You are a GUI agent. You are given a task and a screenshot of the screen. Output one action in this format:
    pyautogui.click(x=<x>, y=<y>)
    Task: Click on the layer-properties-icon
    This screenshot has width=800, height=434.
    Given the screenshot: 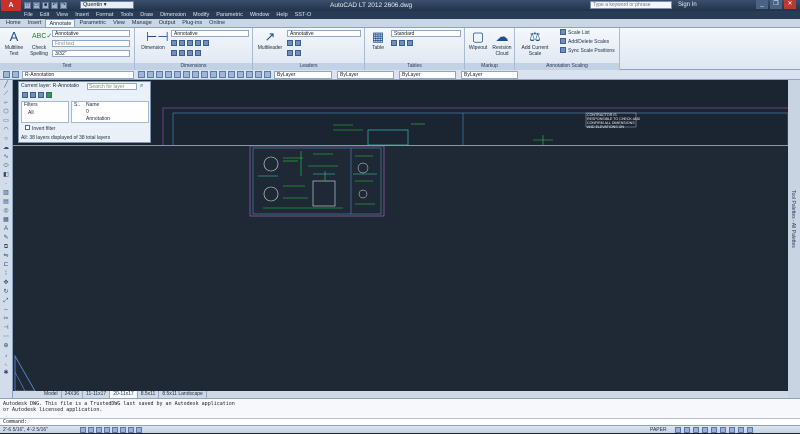 What is the action you would take?
    pyautogui.click(x=6, y=74)
    